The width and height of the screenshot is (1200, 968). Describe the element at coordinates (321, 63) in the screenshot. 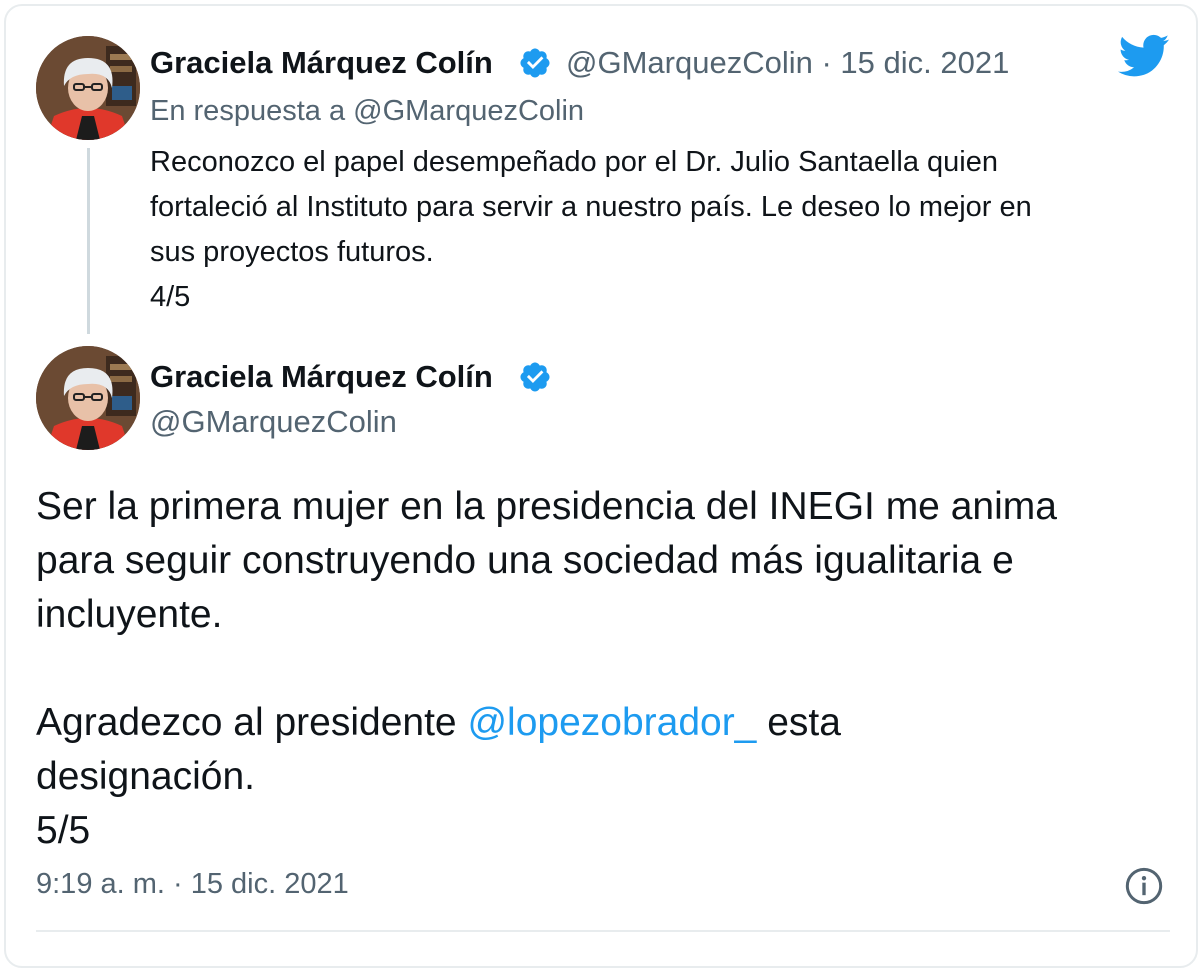

I see `reply-author-name: Graciela Márquez Colín` at that location.